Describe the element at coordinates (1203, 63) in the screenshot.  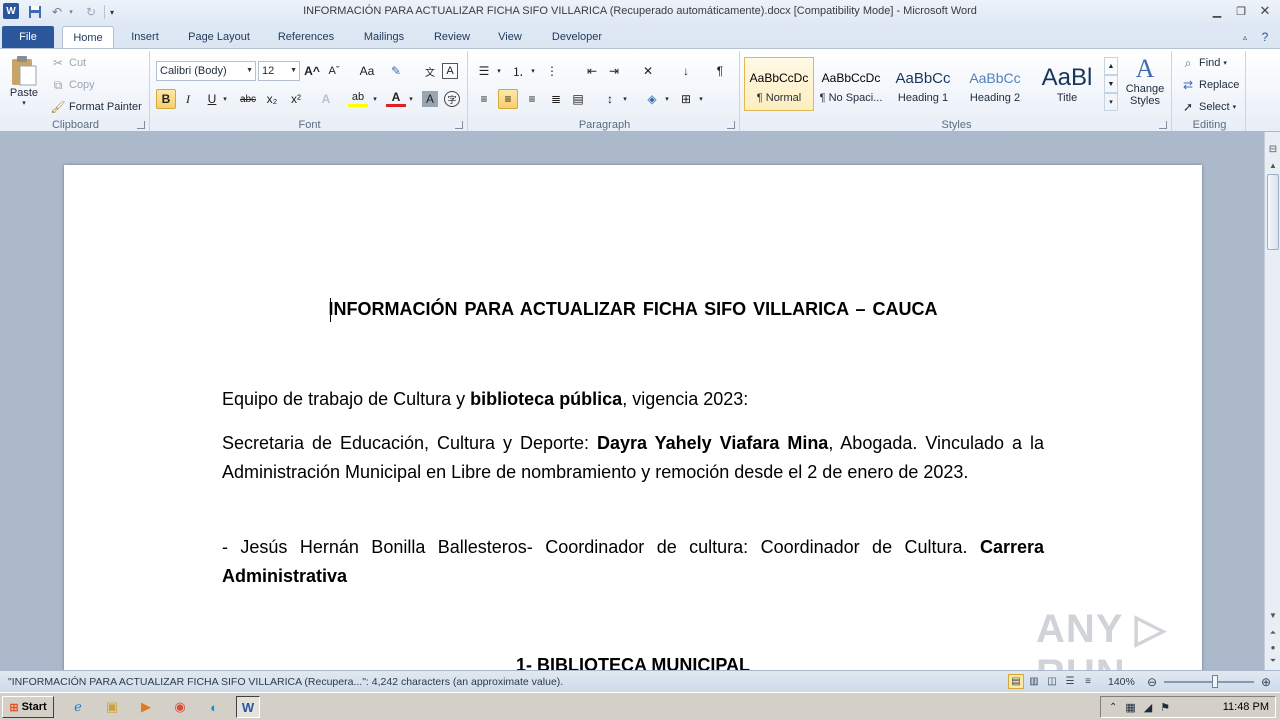
I see `find-button: ⌕ Find ▾` at that location.